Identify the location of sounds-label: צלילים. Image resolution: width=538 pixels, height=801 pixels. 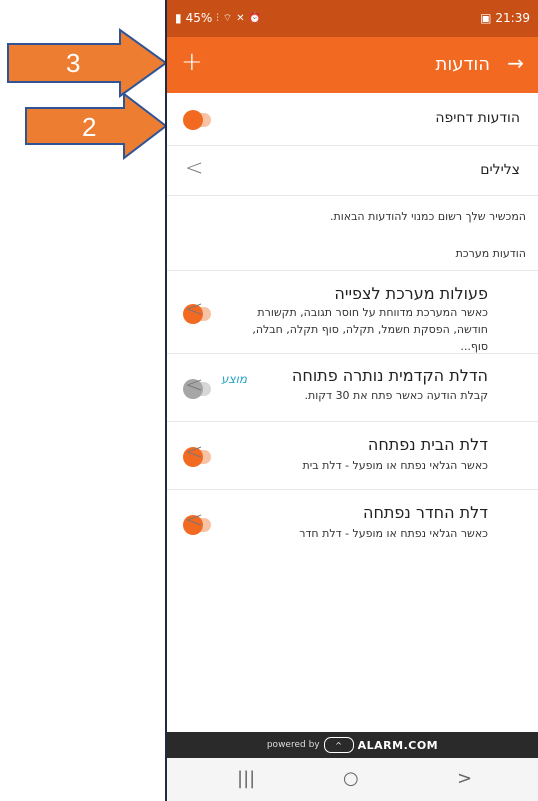
(500, 170).